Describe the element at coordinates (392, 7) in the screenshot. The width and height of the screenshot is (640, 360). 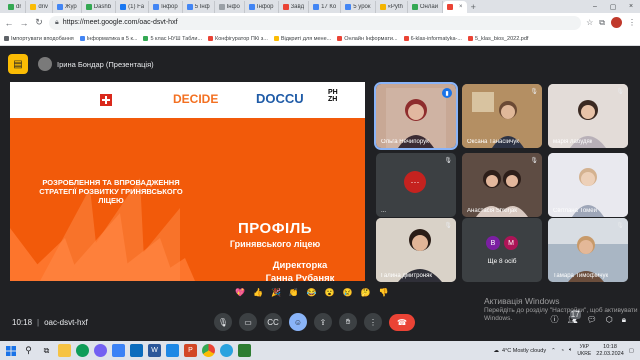
I see `browser-tab: «Pyth` at that location.